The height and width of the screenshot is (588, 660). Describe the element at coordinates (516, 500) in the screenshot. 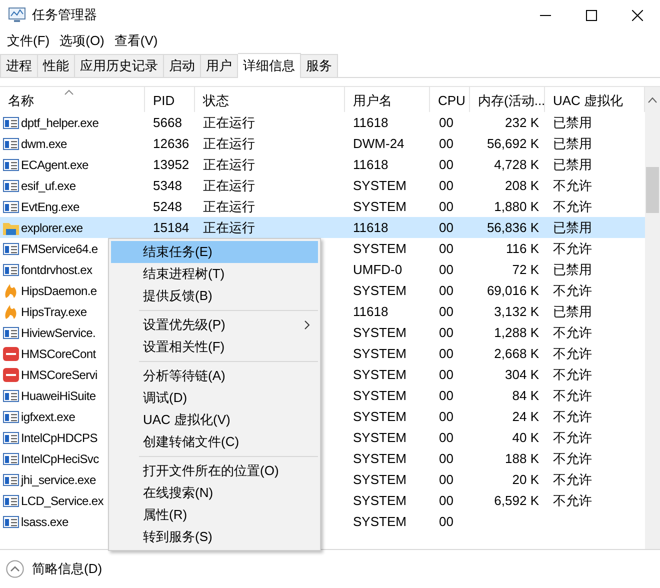

I see `memory-cell: 6,592 K` at that location.